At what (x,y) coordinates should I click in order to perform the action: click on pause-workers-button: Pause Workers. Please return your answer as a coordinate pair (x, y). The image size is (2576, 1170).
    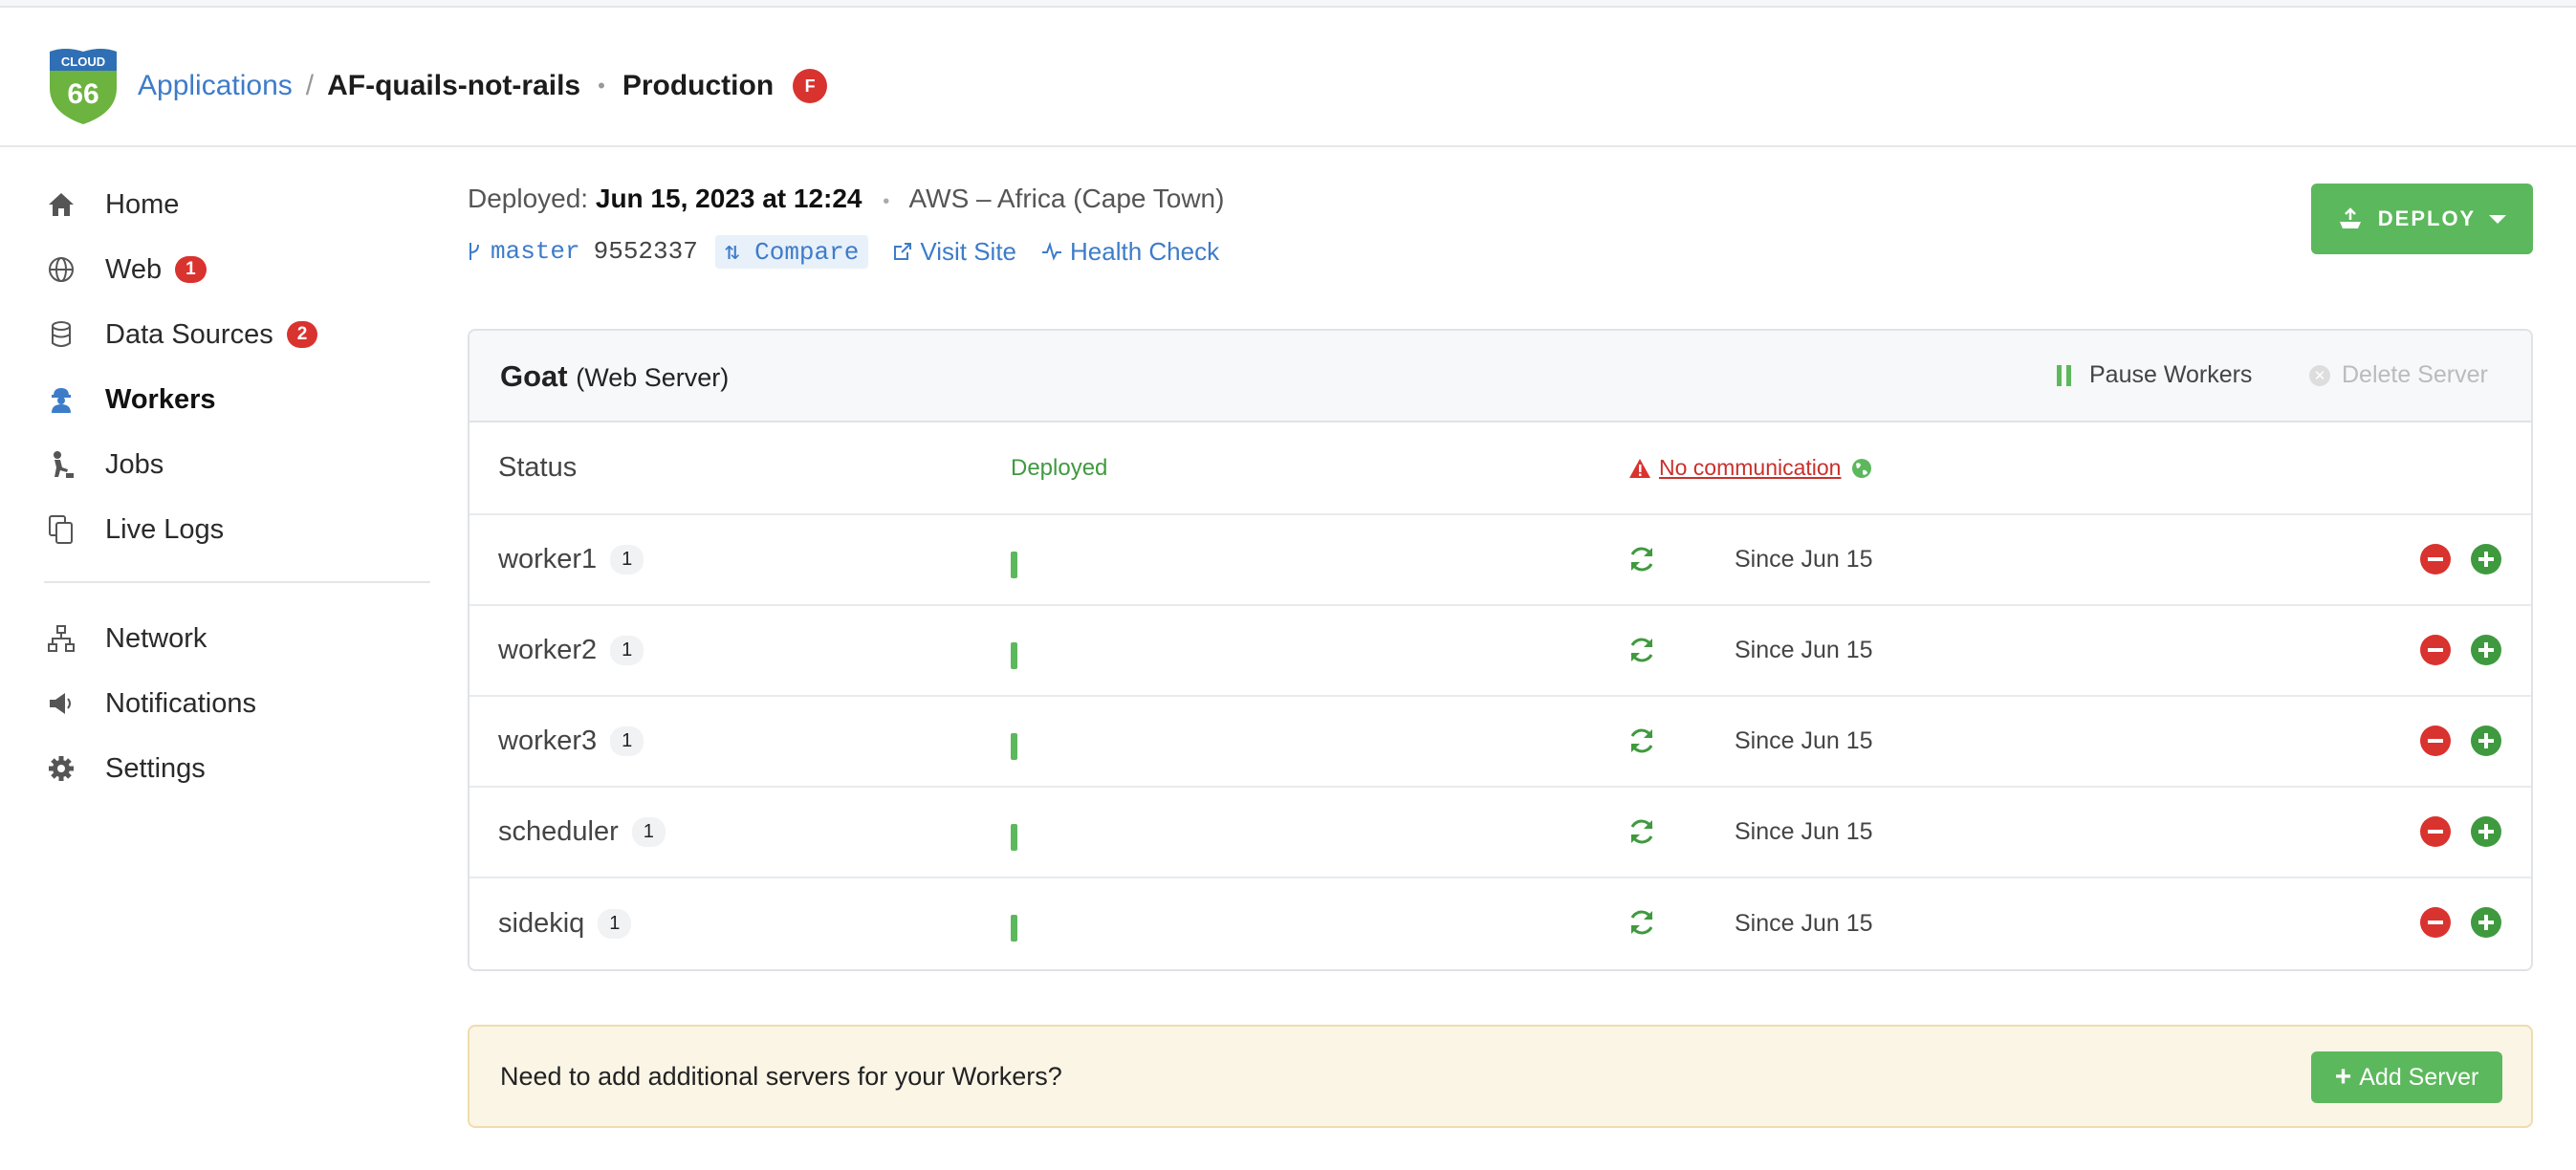
    Looking at the image, I should click on (2154, 375).